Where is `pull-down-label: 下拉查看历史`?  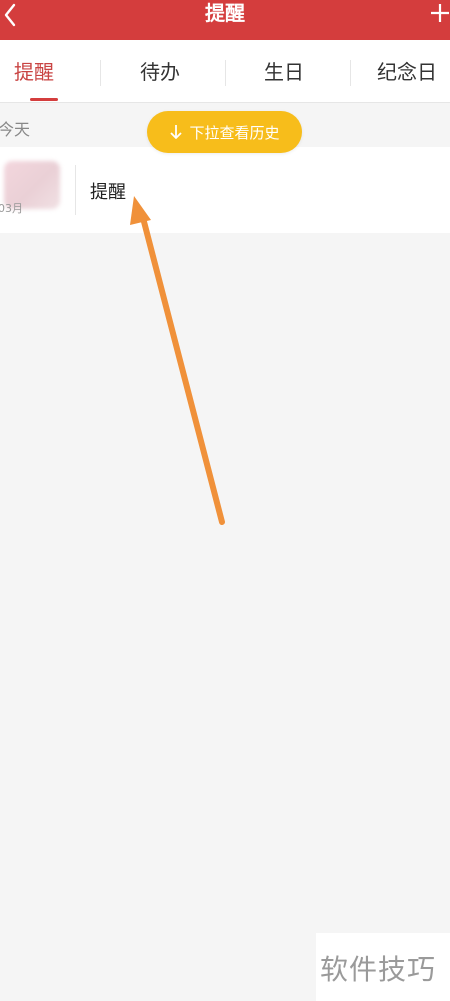
pull-down-label: 下拉查看历史 is located at coordinates (234, 132).